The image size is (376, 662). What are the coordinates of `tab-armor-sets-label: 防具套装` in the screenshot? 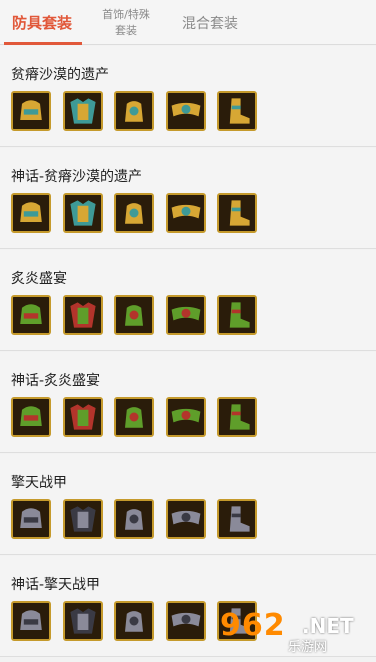 It's located at (41, 23).